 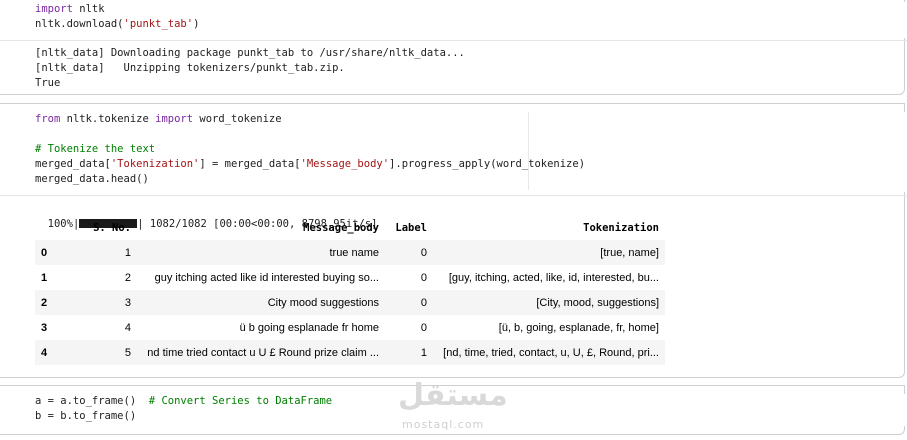 What do you see at coordinates (250, 164) in the screenshot?
I see `code-token: ] = merged_data[` at bounding box center [250, 164].